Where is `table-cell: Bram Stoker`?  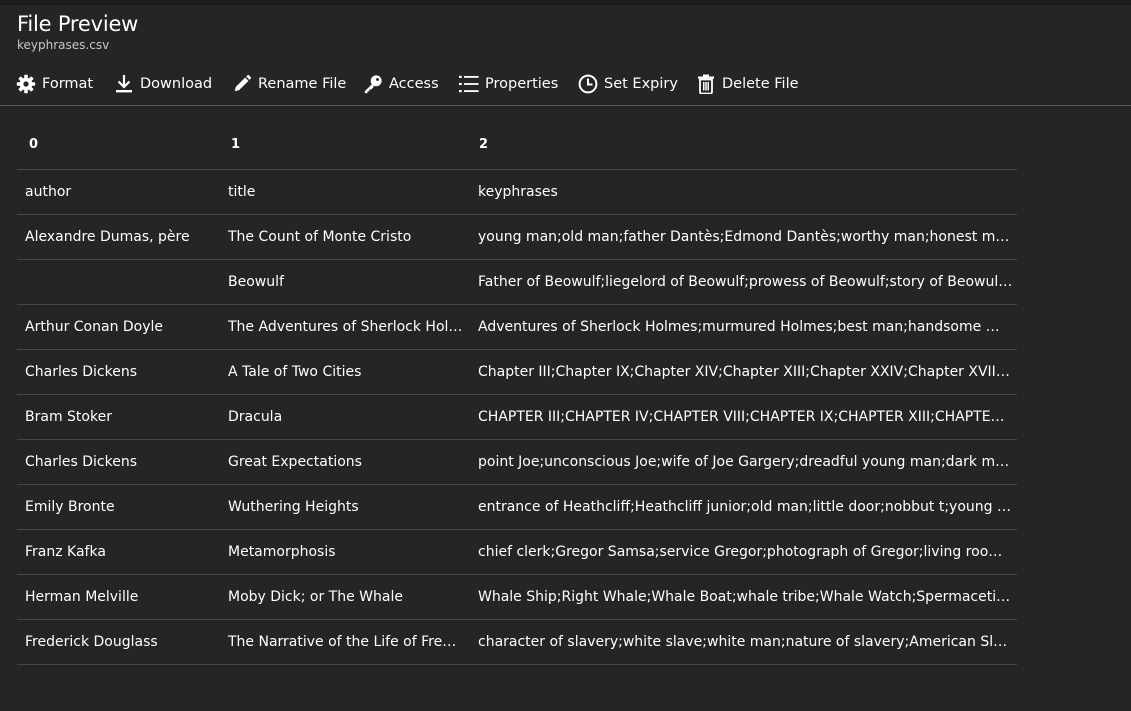
table-cell: Bram Stoker is located at coordinates (68, 417).